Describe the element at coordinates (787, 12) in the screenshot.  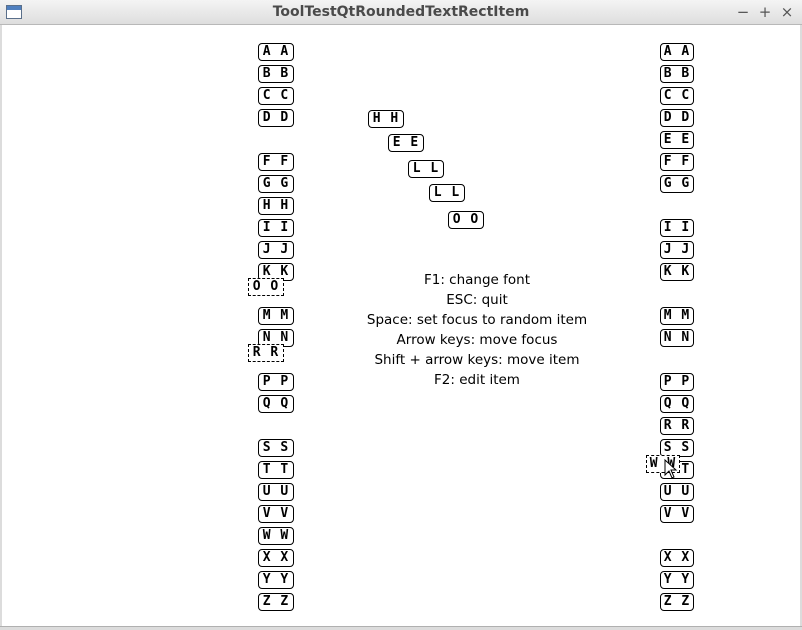
I see `close-button: ×` at that location.